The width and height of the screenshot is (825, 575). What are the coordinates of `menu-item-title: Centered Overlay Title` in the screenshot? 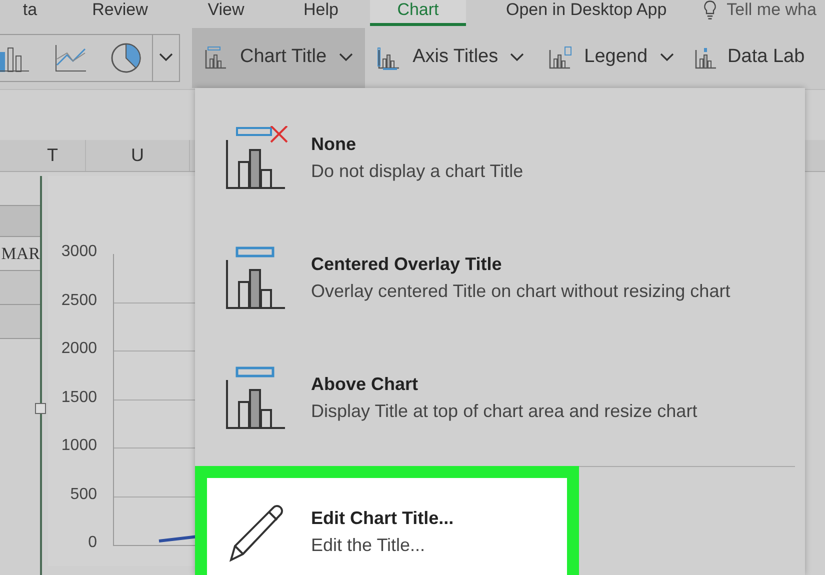 It's located at (407, 264).